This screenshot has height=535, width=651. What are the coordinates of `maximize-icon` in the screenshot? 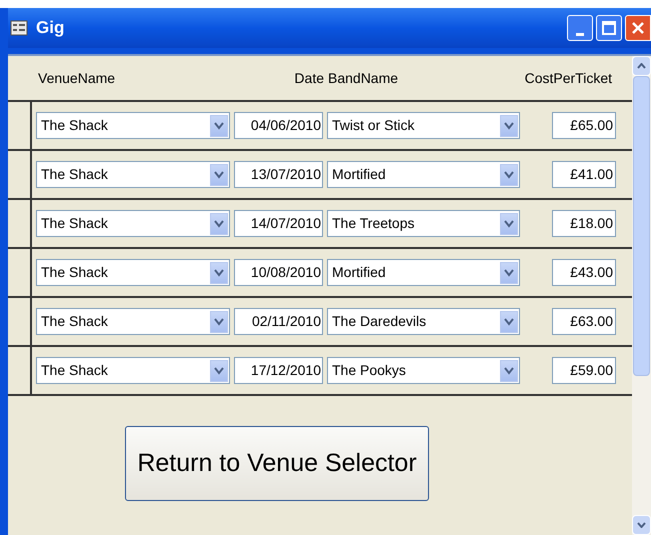 It's located at (609, 28).